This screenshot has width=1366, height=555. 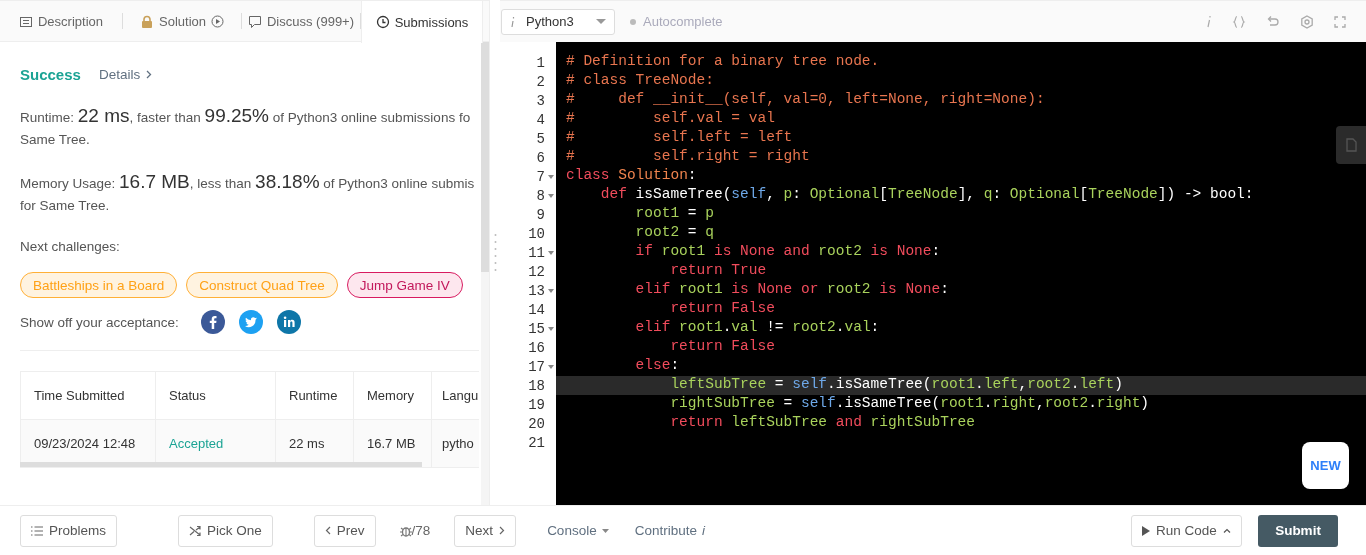 I want to click on document-icon, so click(x=1351, y=145).